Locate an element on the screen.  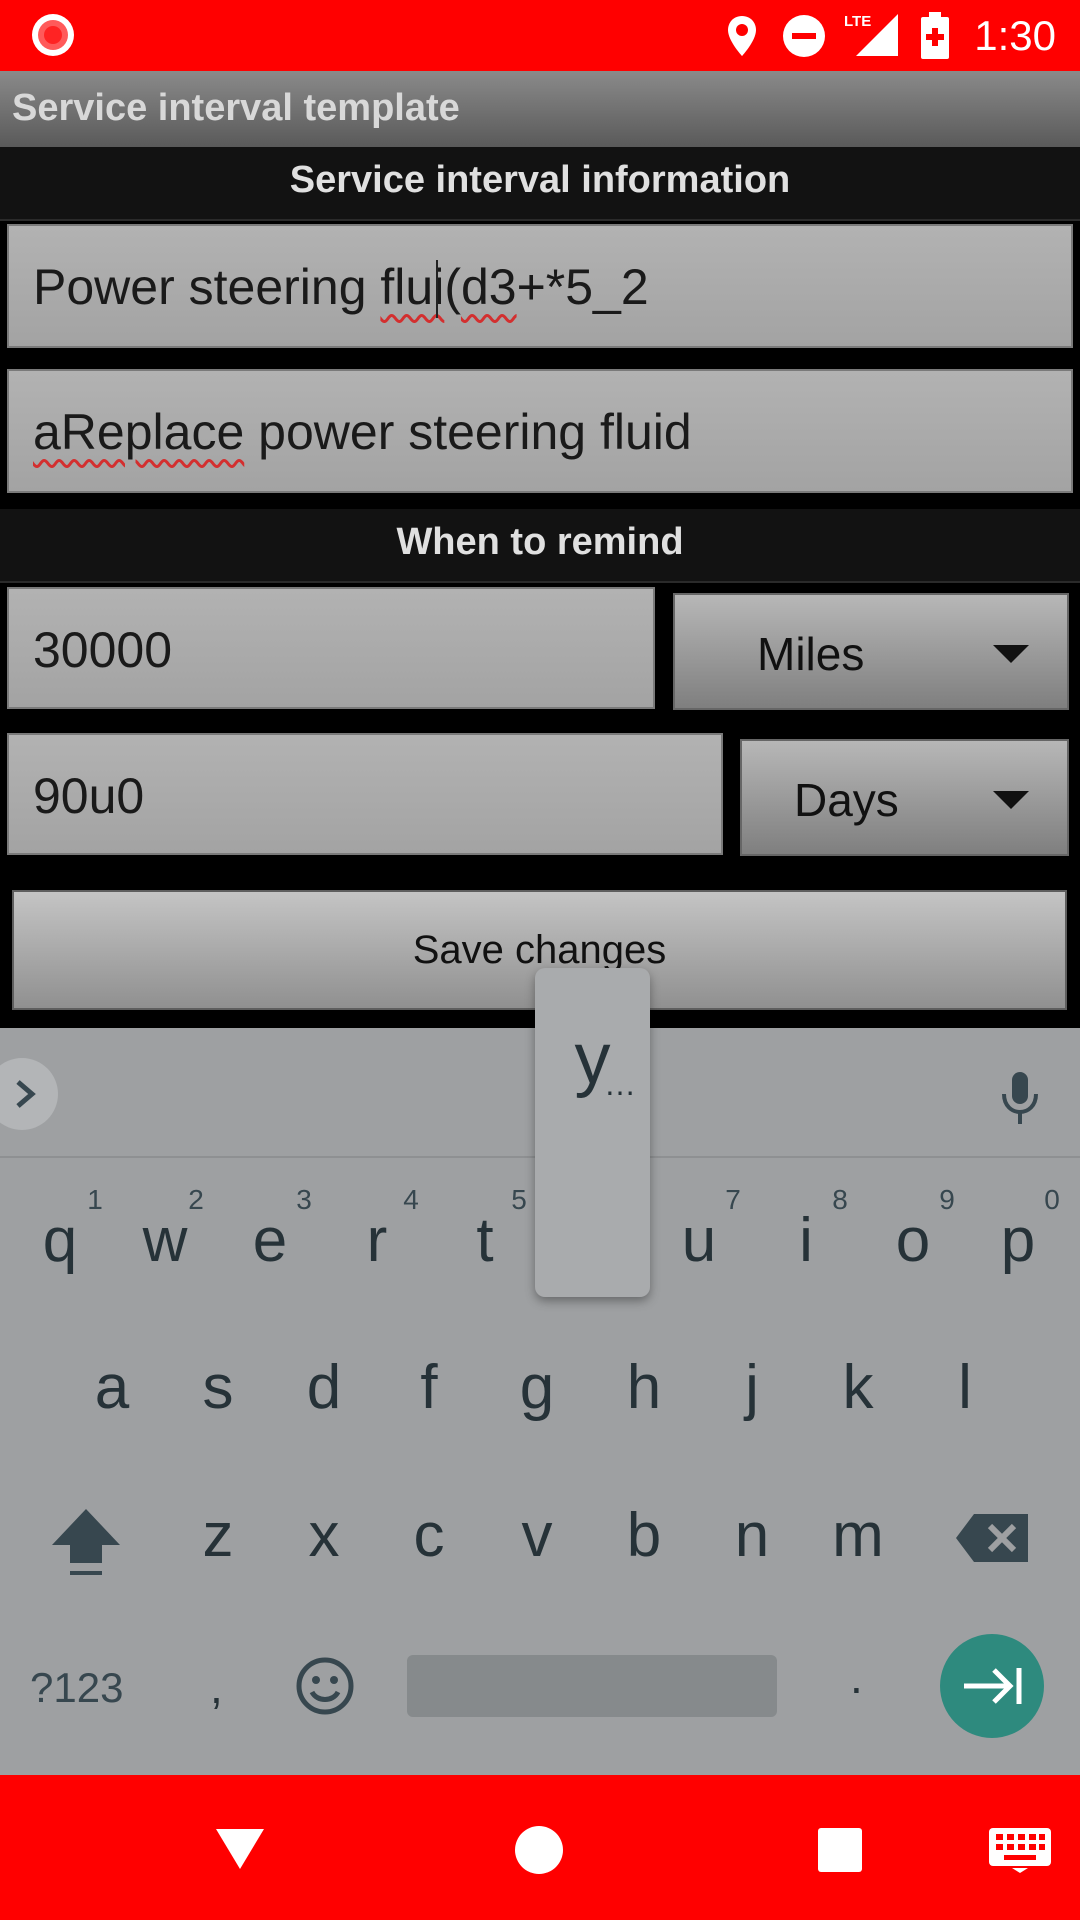
key-j: j is located at coordinates (752, 1387).